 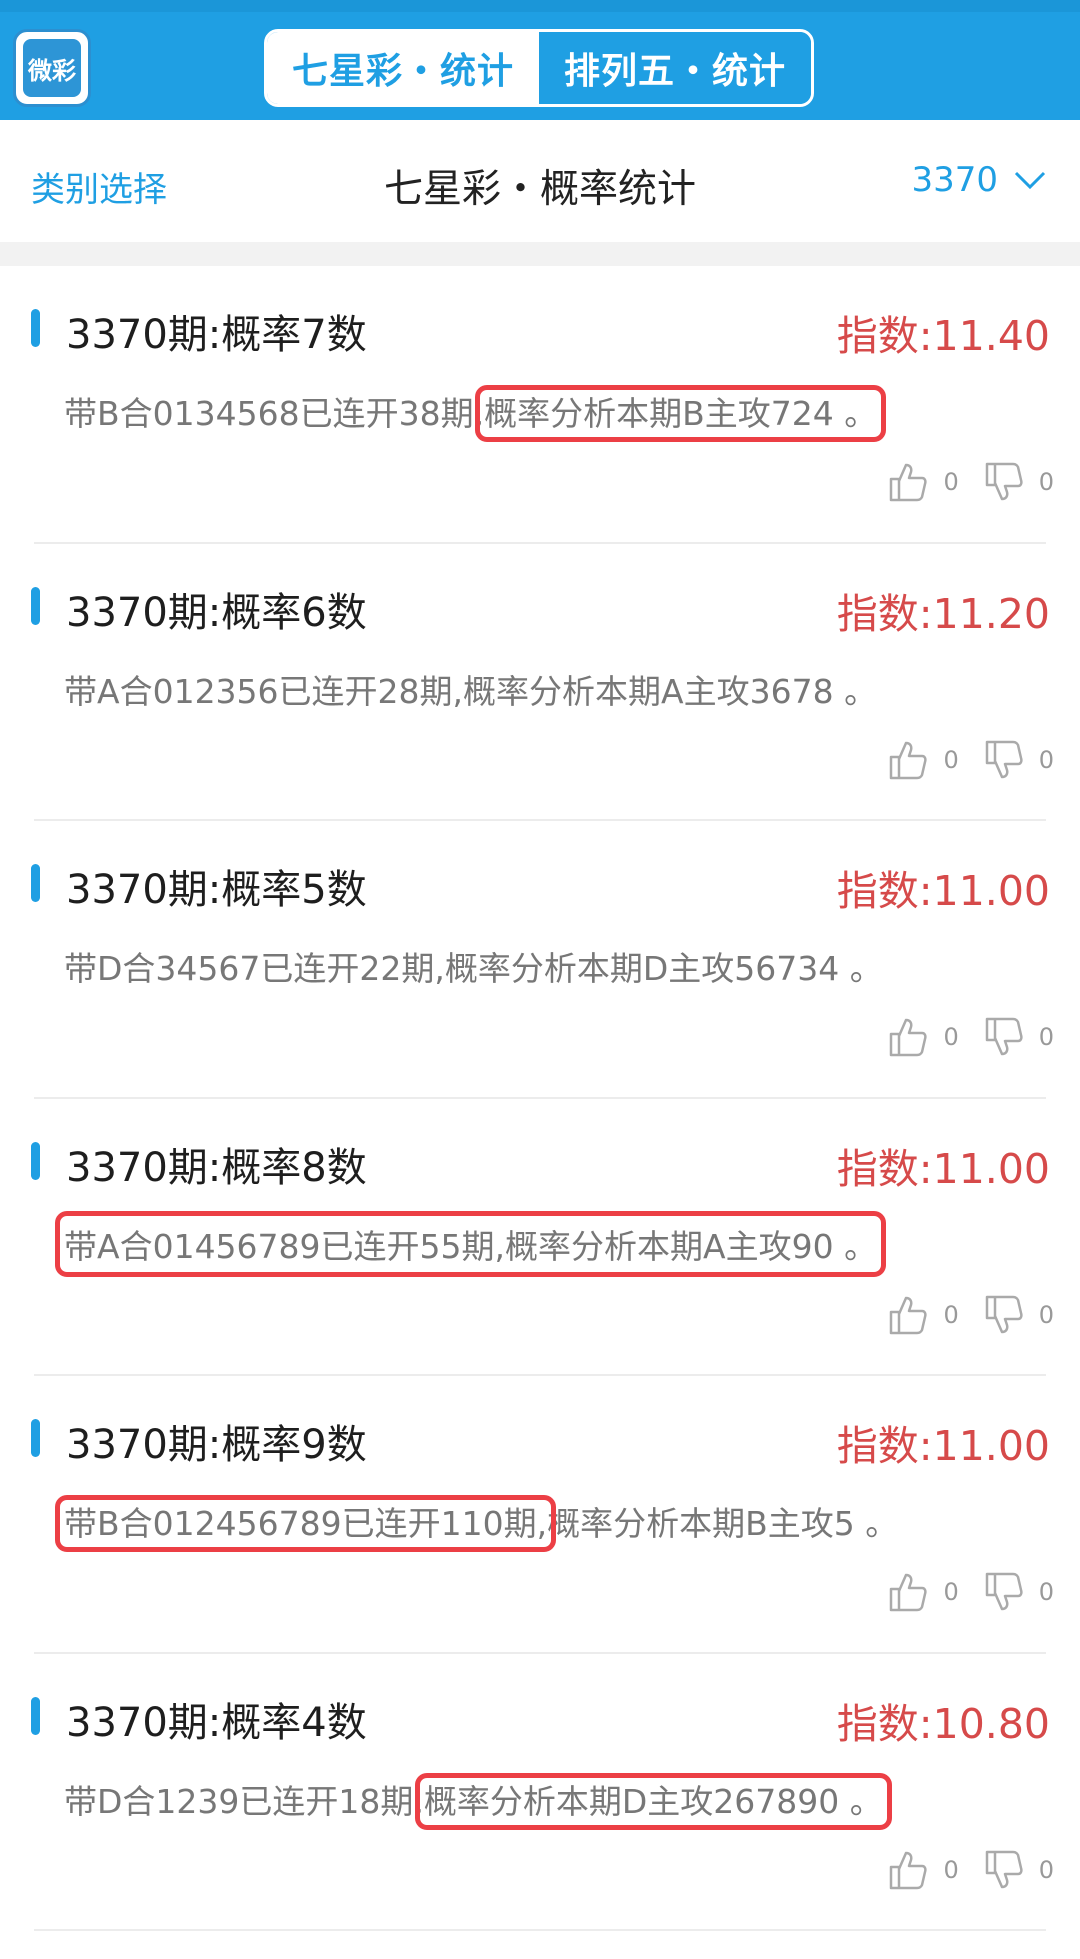 I want to click on card-description-part-b: 概率分析本期A主攻3678 。, so click(x=670, y=691).